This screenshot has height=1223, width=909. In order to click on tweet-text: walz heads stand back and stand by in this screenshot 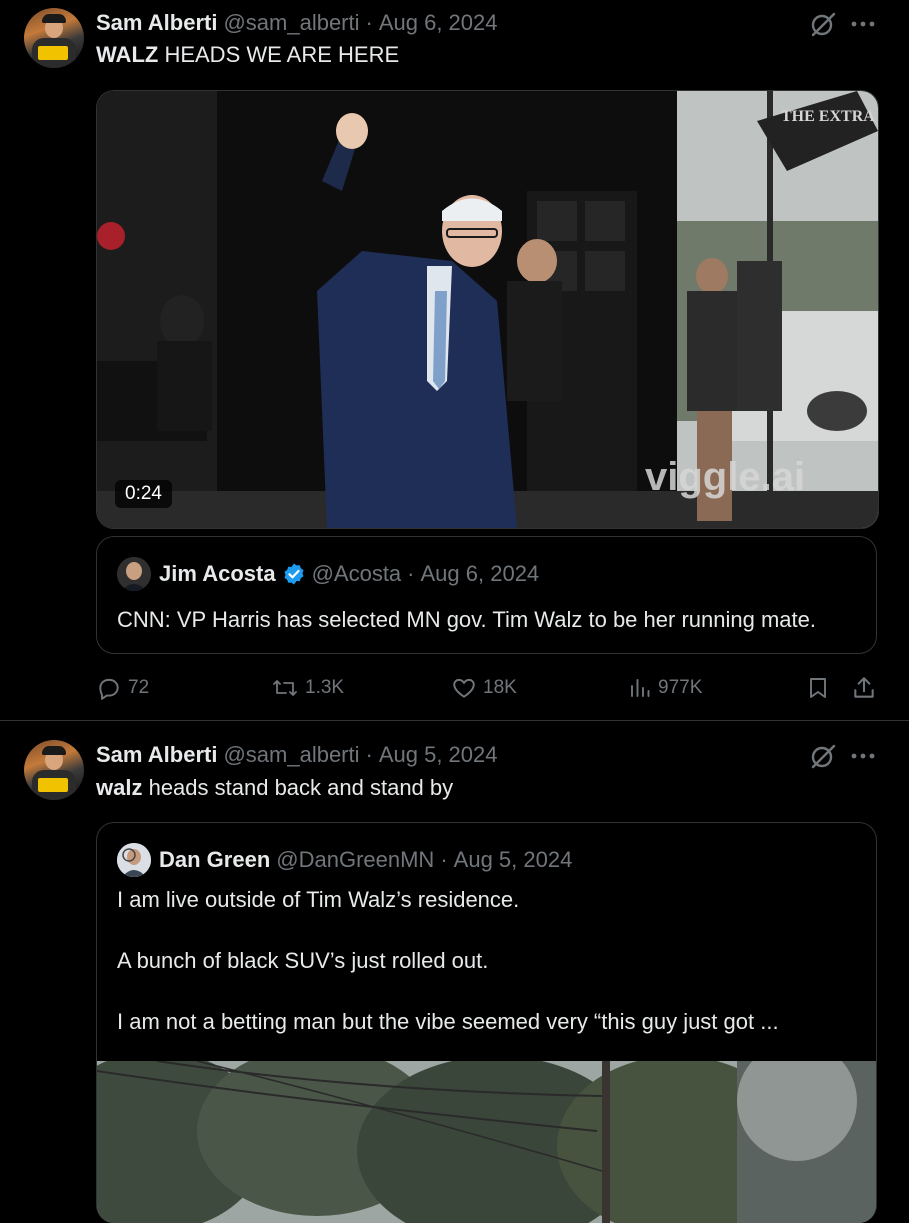, I will do `click(274, 788)`.